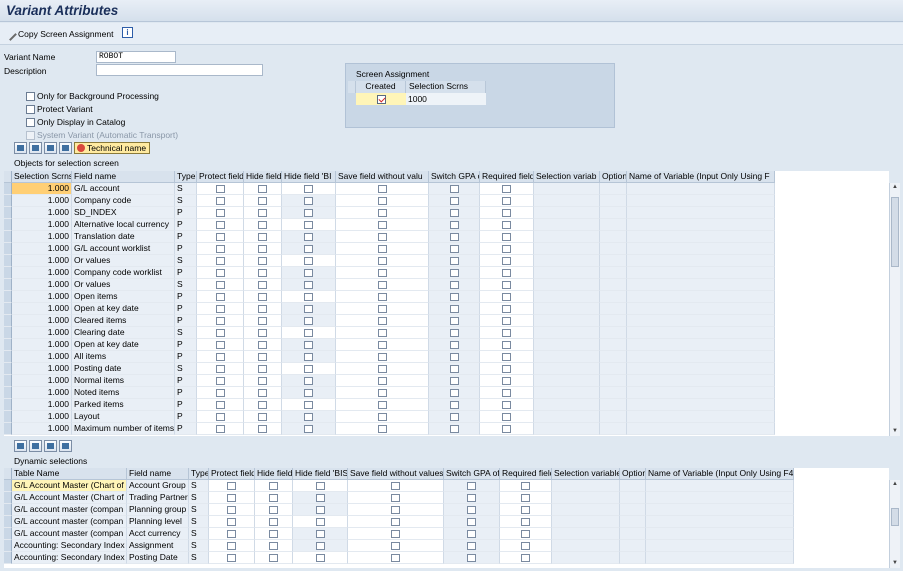 The height and width of the screenshot is (571, 903). Describe the element at coordinates (59, 109) in the screenshot. I see `protect-variant-option: Protect Variant` at that location.